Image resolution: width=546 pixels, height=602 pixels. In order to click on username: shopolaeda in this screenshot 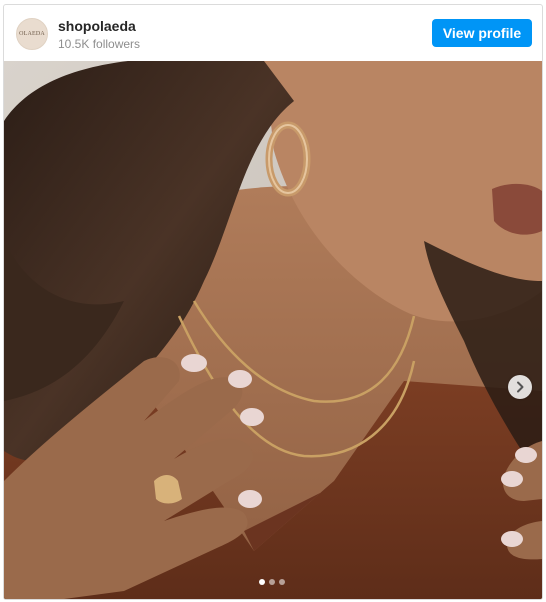, I will do `click(97, 26)`.